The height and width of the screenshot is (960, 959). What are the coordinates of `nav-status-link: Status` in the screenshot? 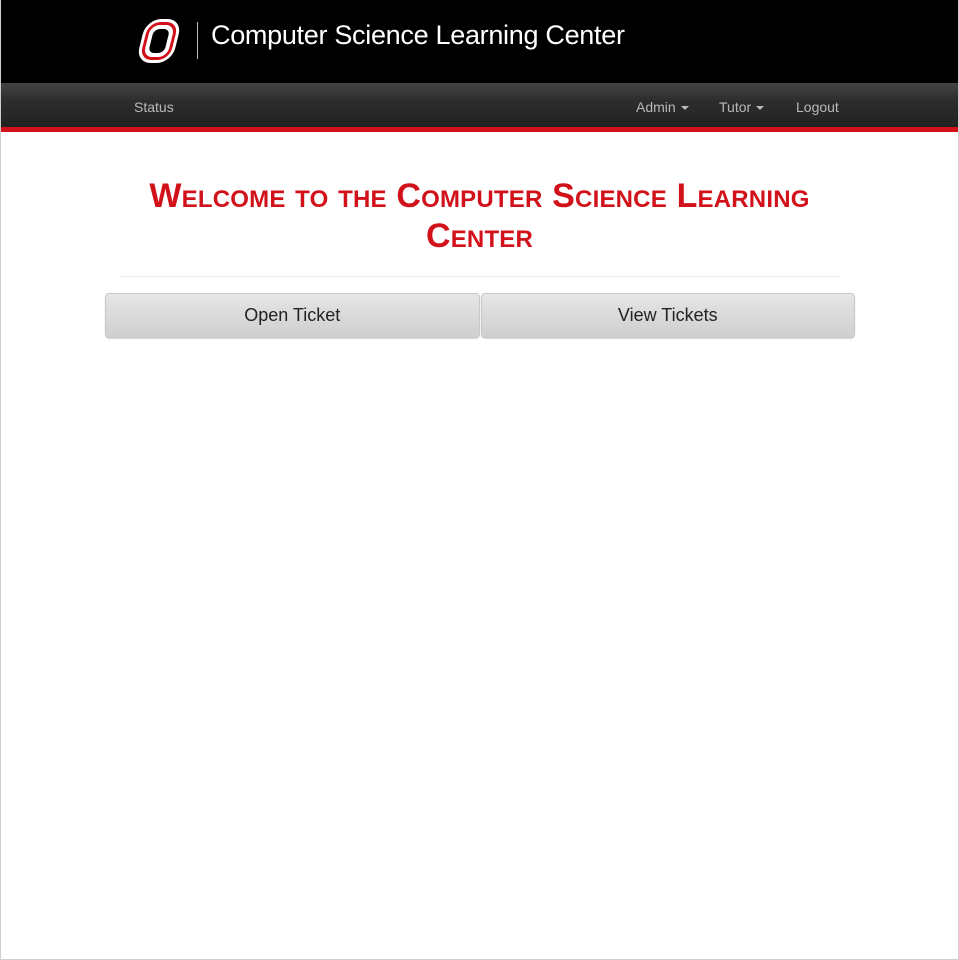 It's located at (154, 105).